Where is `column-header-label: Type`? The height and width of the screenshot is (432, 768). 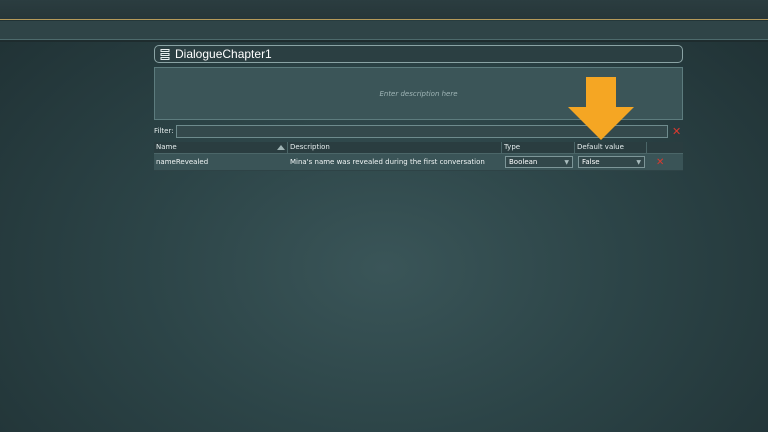 column-header-label: Type is located at coordinates (512, 147).